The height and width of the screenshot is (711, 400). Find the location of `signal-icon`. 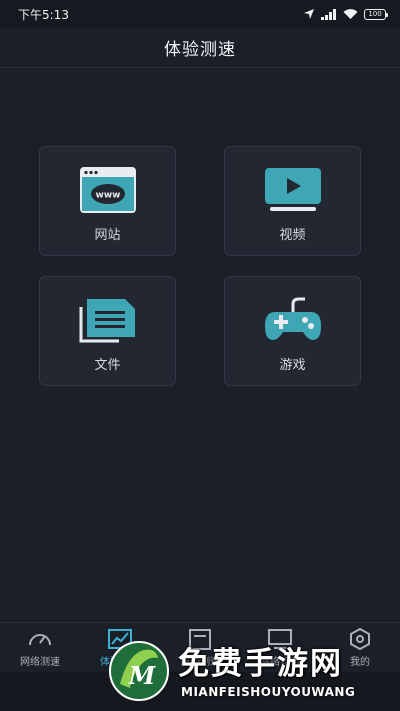

signal-icon is located at coordinates (328, 14).